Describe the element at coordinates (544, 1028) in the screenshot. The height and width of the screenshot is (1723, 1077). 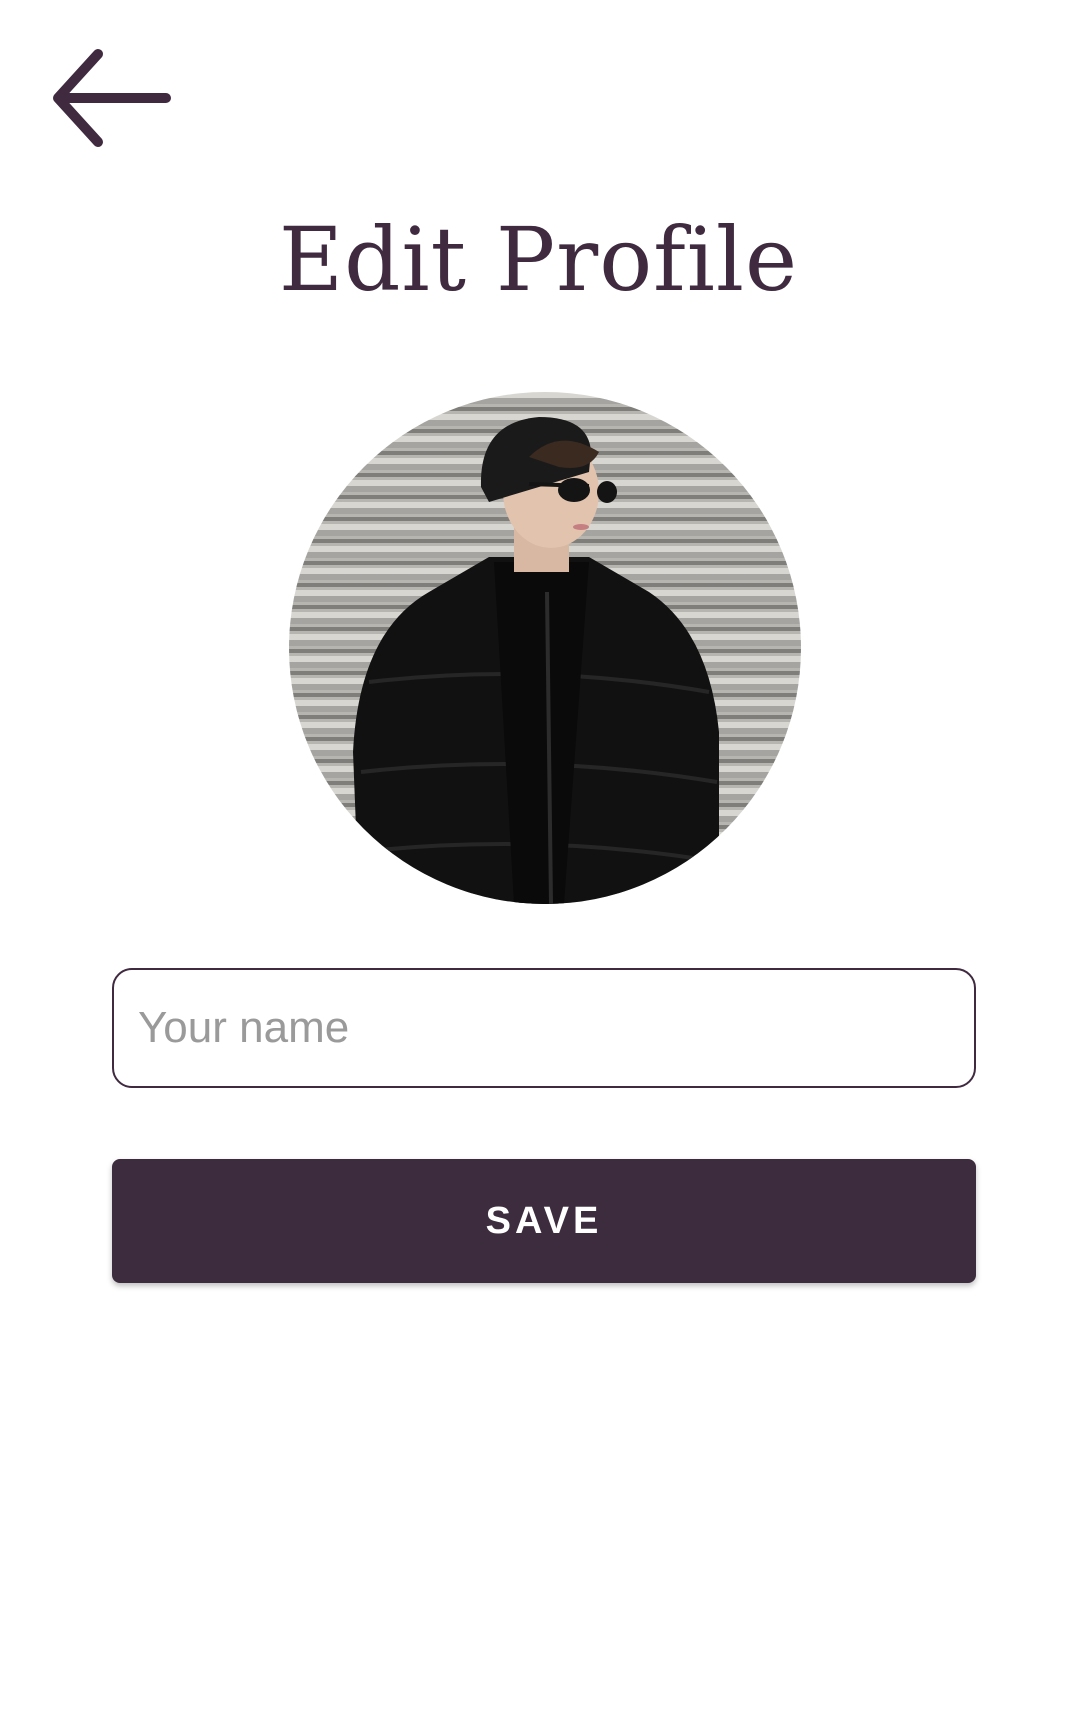
I see `name-input` at that location.